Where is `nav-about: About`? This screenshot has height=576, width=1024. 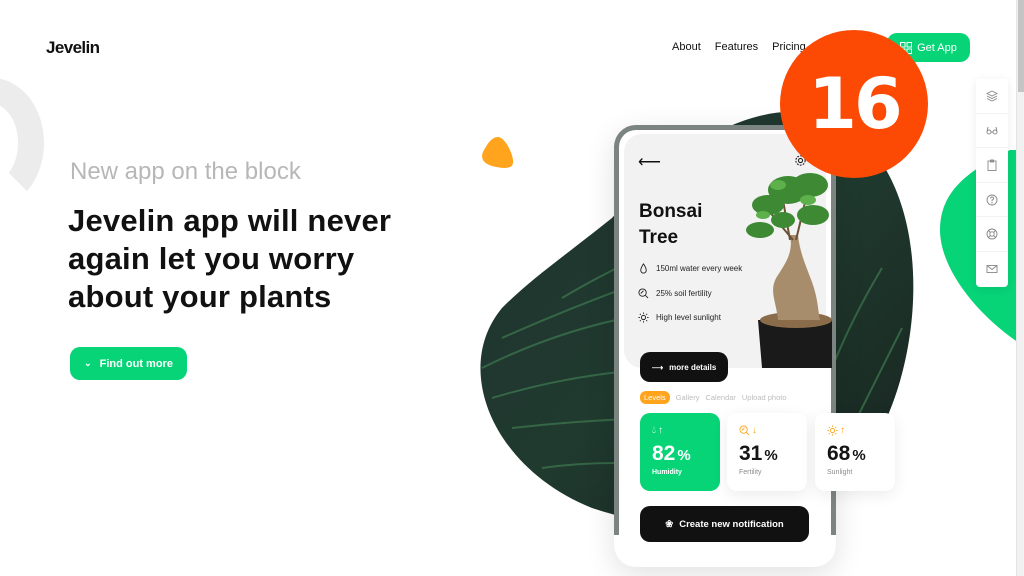 nav-about: About is located at coordinates (686, 47).